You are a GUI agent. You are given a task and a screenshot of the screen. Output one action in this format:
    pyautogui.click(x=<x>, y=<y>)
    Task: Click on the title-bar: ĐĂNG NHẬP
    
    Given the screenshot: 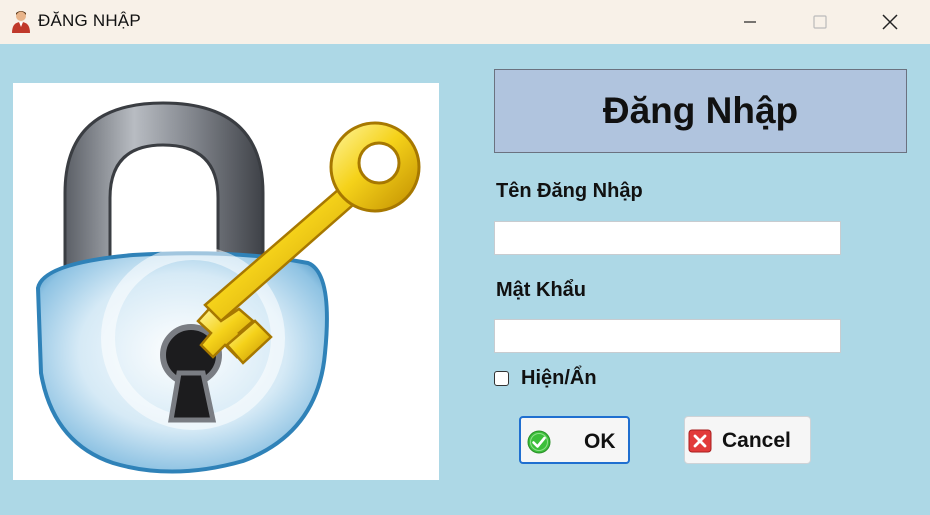 What is the action you would take?
    pyautogui.click(x=465, y=22)
    